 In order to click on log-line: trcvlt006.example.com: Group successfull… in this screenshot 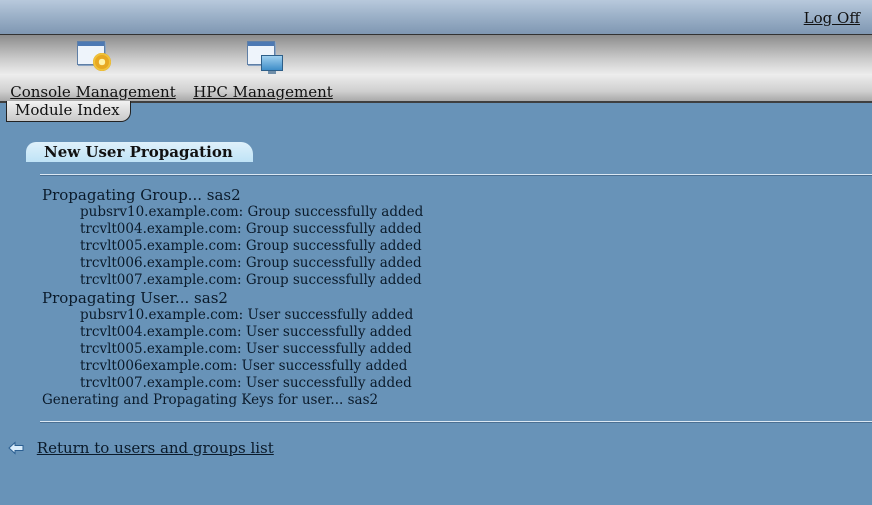, I will do `click(251, 263)`.